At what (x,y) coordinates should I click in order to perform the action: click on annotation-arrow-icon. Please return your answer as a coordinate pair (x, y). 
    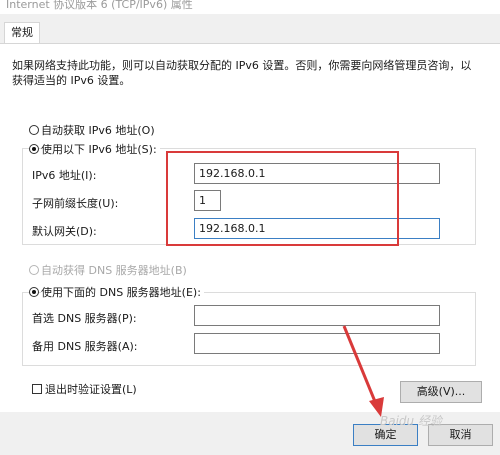
    Looking at the image, I should click on (363, 371).